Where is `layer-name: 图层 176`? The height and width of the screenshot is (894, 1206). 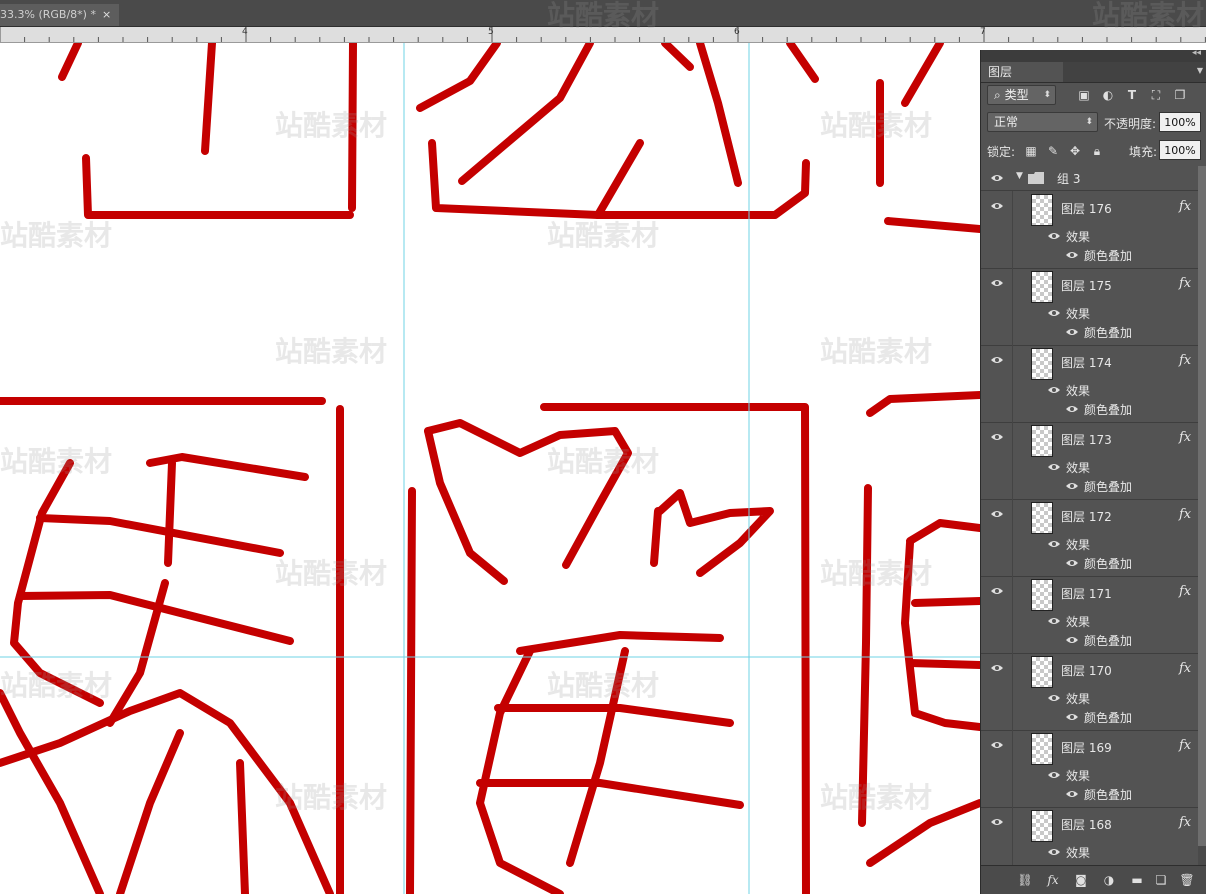
layer-name: 图层 176 is located at coordinates (1086, 208).